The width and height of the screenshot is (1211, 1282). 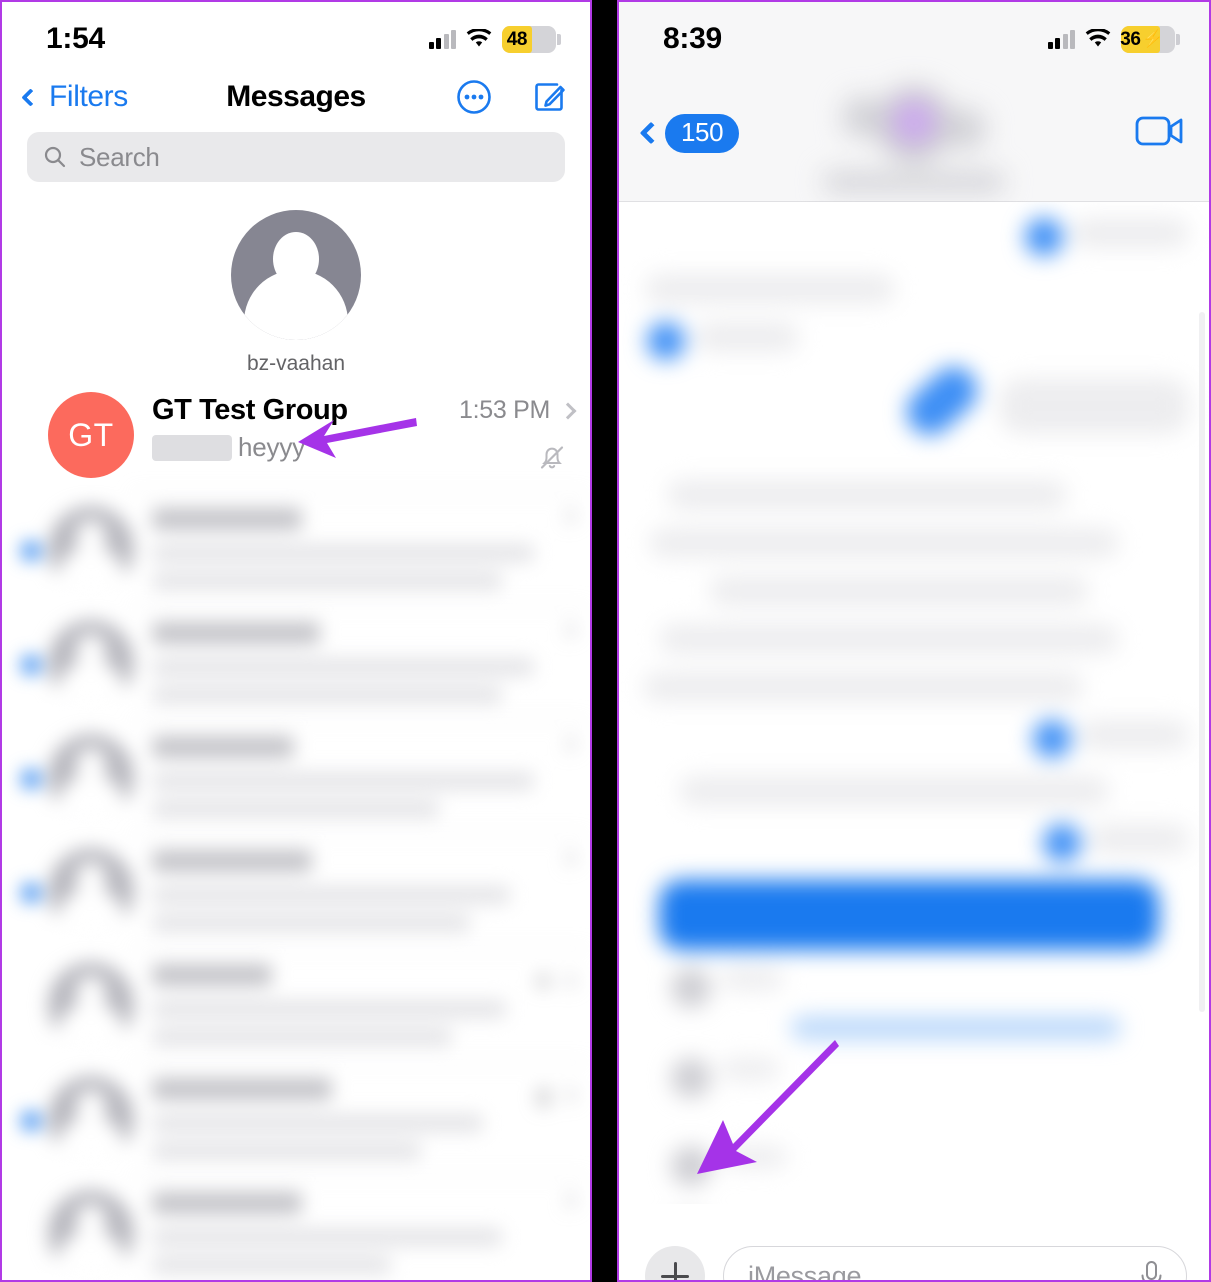 What do you see at coordinates (1153, 38) in the screenshot?
I see `charging-bolt-icon: ⚡` at bounding box center [1153, 38].